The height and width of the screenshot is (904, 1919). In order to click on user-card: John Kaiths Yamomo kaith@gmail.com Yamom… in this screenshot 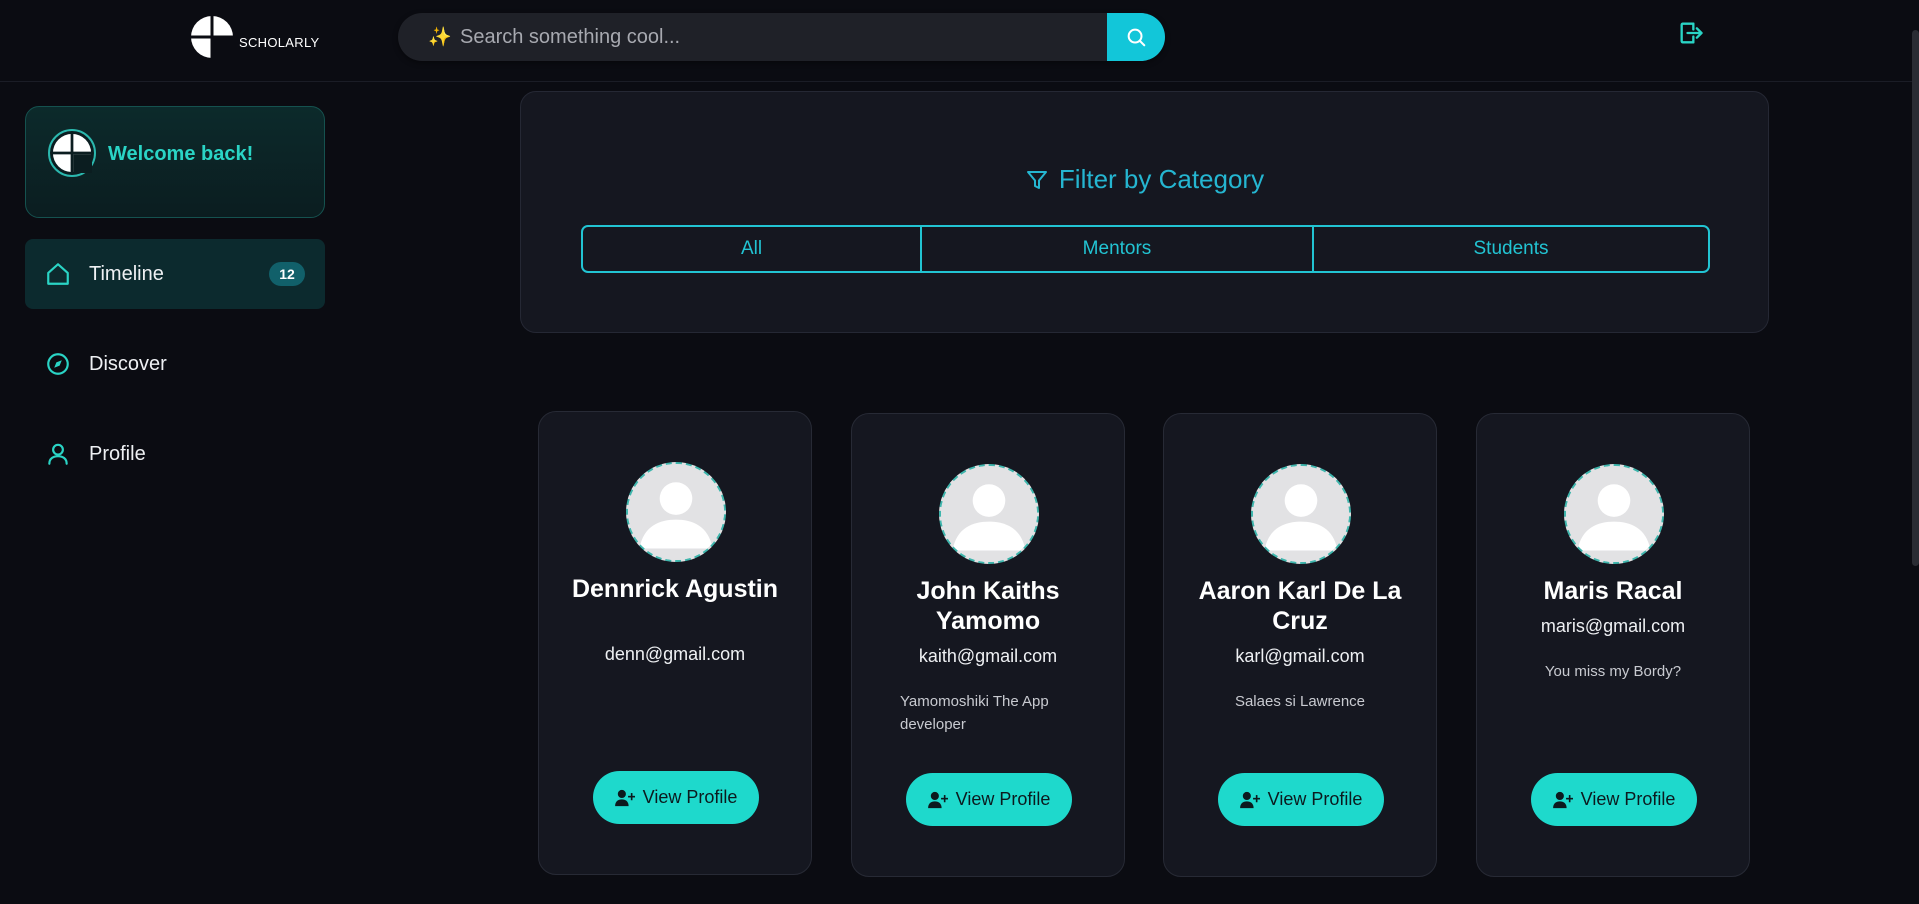, I will do `click(988, 645)`.